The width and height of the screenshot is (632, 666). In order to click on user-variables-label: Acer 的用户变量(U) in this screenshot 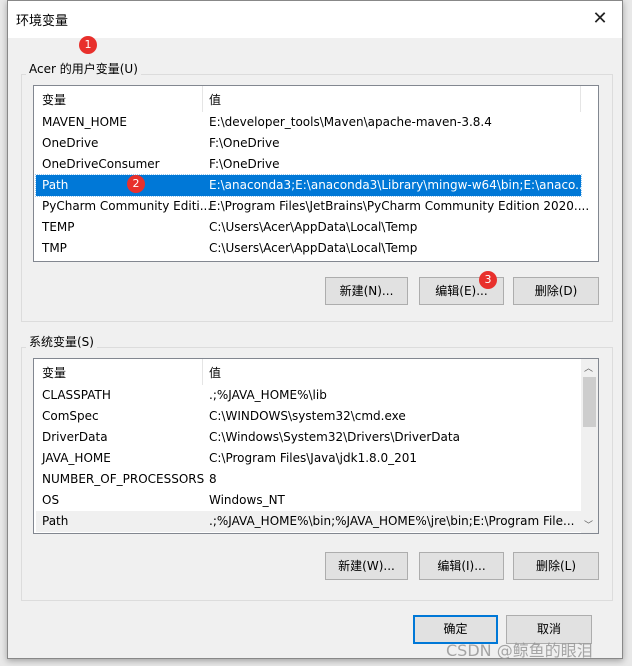, I will do `click(83, 68)`.